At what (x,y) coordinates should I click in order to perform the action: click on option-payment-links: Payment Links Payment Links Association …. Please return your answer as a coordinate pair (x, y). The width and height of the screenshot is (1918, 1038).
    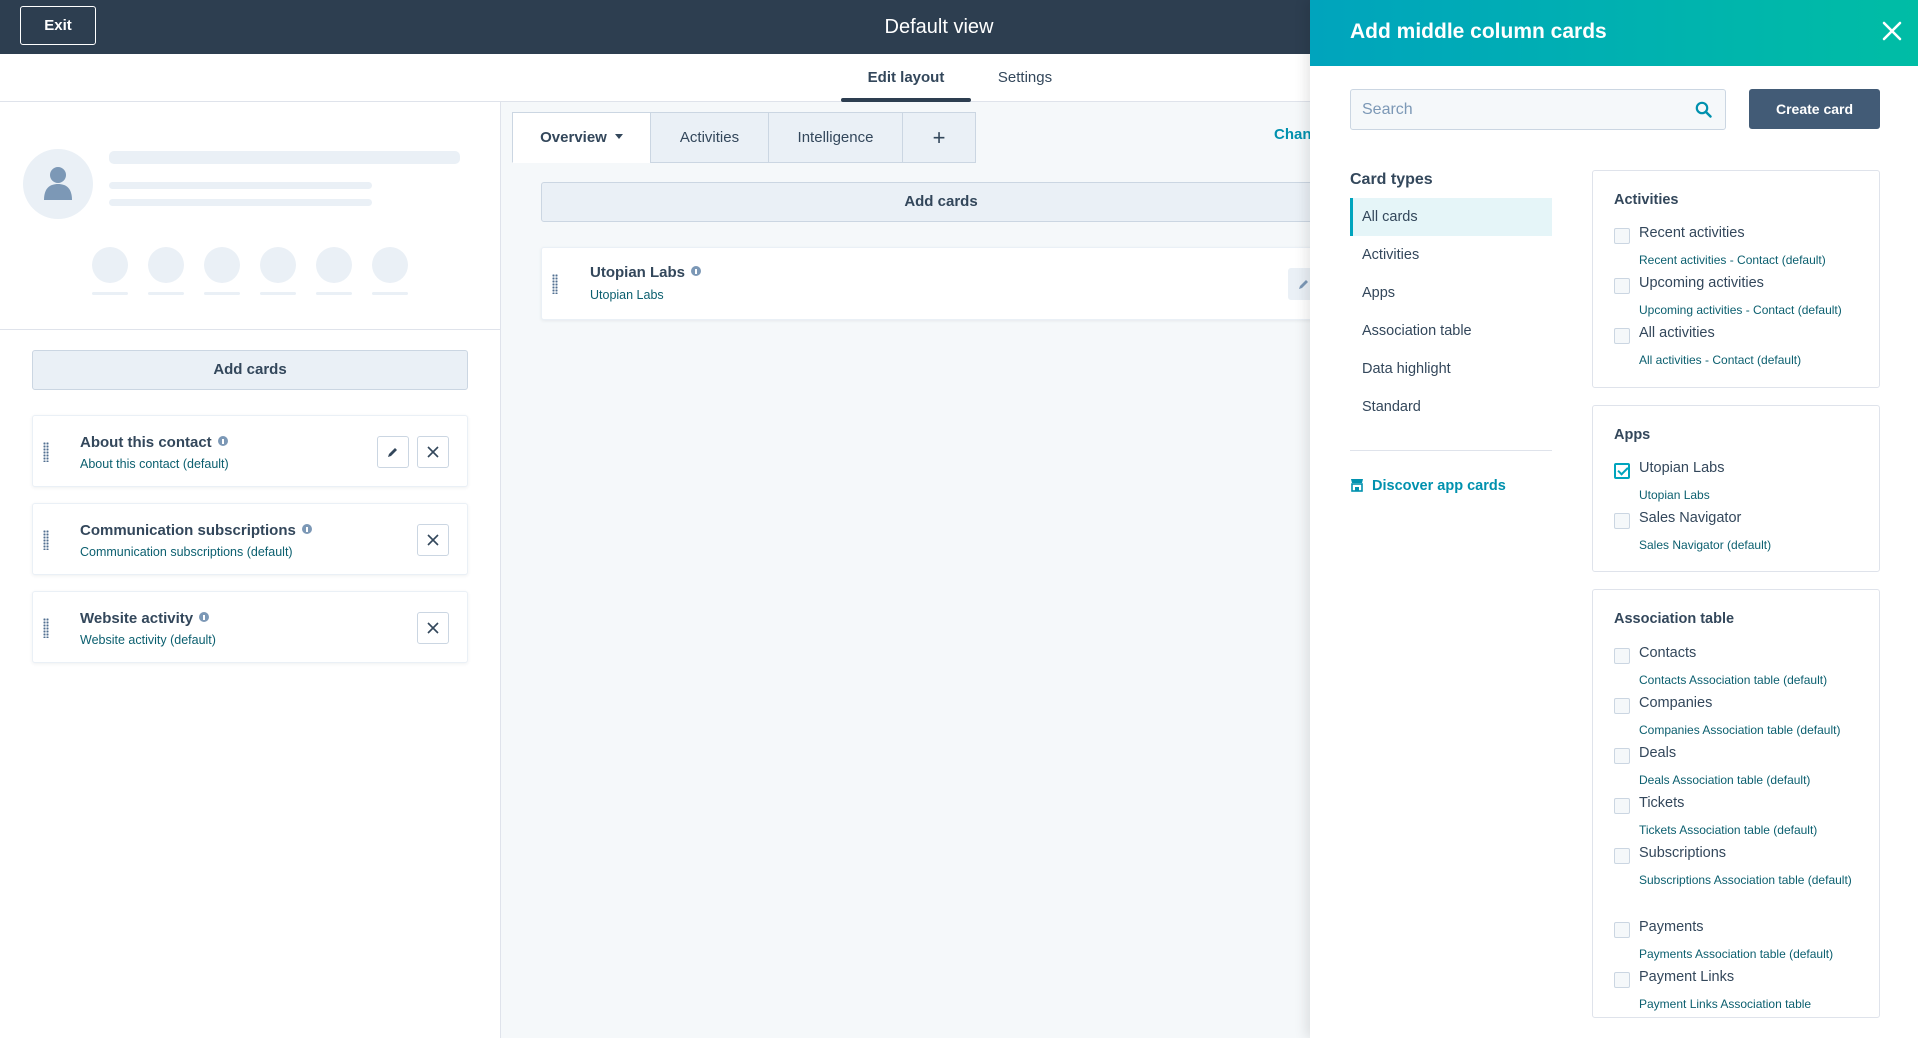
    Looking at the image, I should click on (1745, 992).